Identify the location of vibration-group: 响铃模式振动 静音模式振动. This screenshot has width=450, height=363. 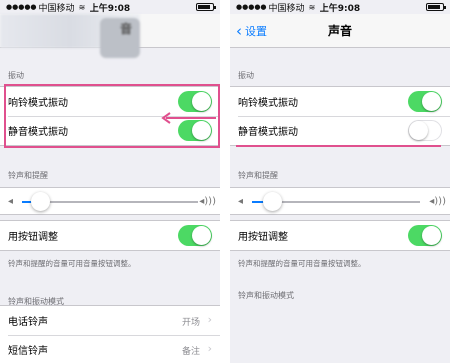
(340, 116).